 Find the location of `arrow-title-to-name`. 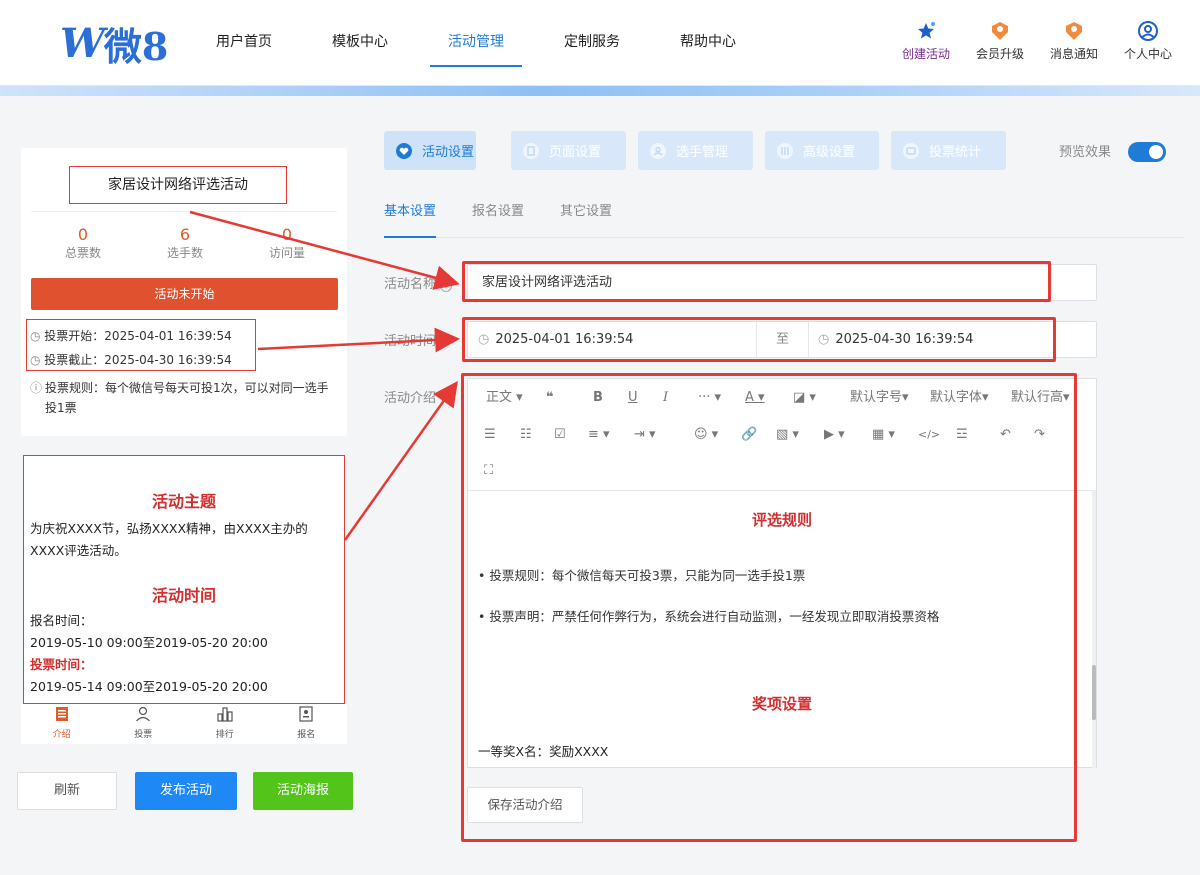

arrow-title-to-name is located at coordinates (324, 250).